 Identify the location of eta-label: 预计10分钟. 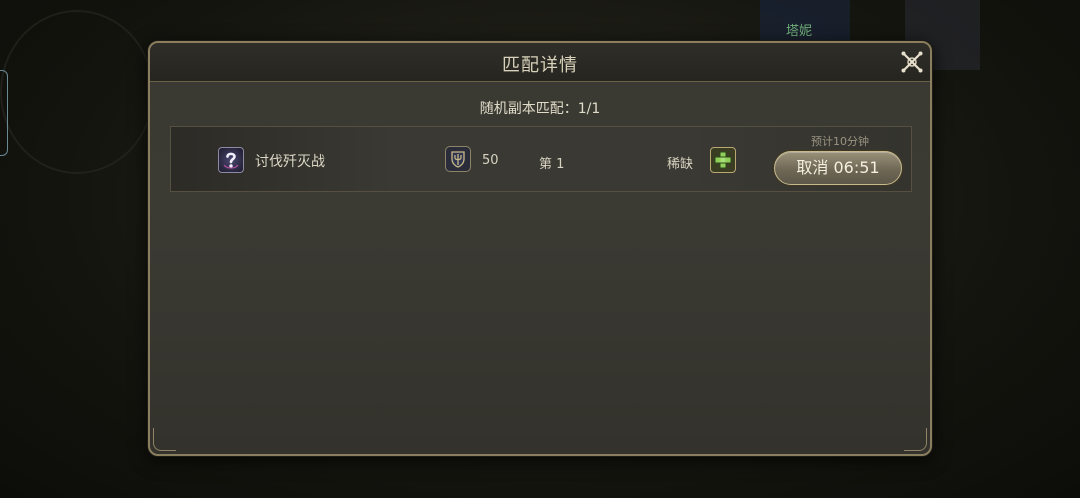
(840, 141).